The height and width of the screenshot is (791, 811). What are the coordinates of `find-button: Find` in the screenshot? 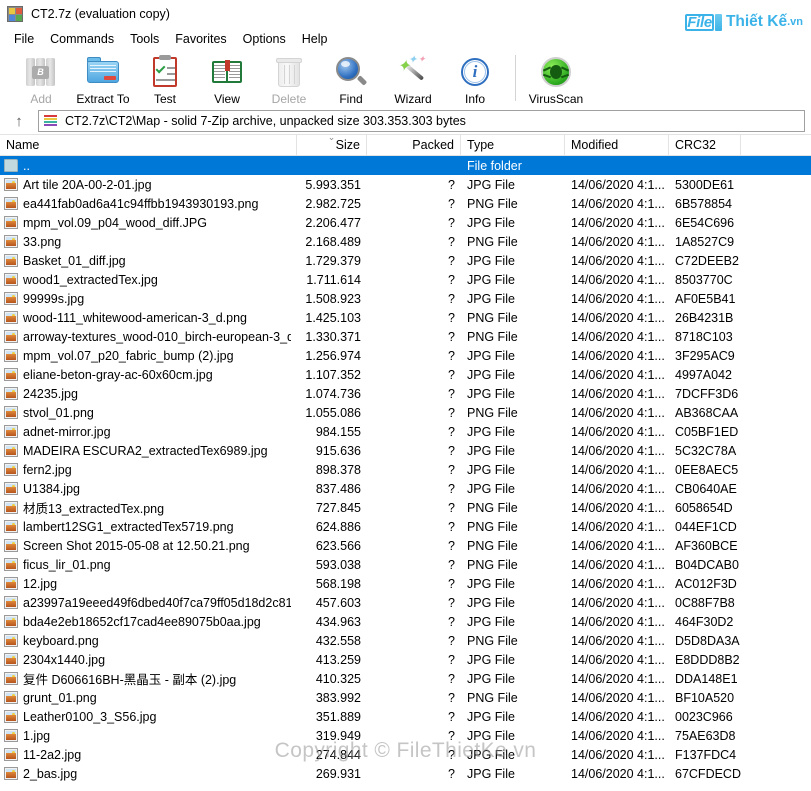 It's located at (351, 79).